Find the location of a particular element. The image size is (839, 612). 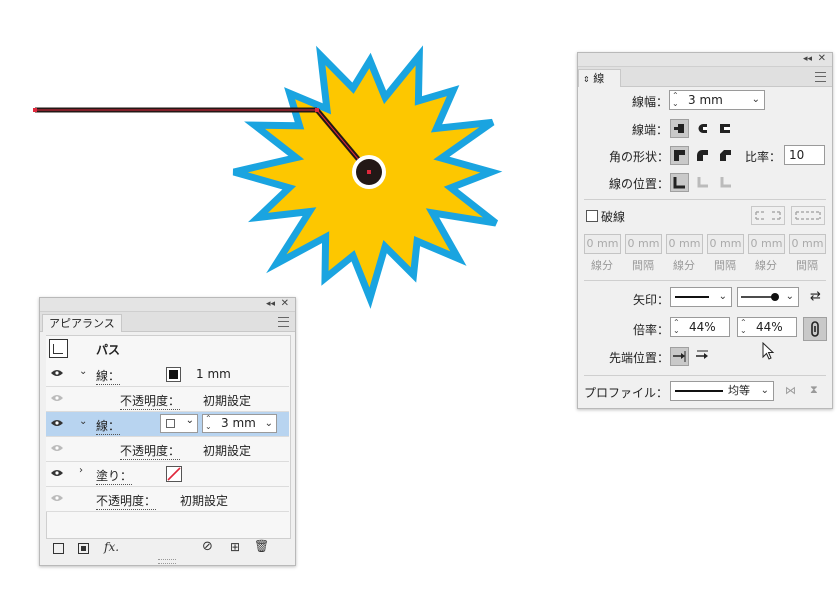

align-inside-icon is located at coordinates (702, 182).